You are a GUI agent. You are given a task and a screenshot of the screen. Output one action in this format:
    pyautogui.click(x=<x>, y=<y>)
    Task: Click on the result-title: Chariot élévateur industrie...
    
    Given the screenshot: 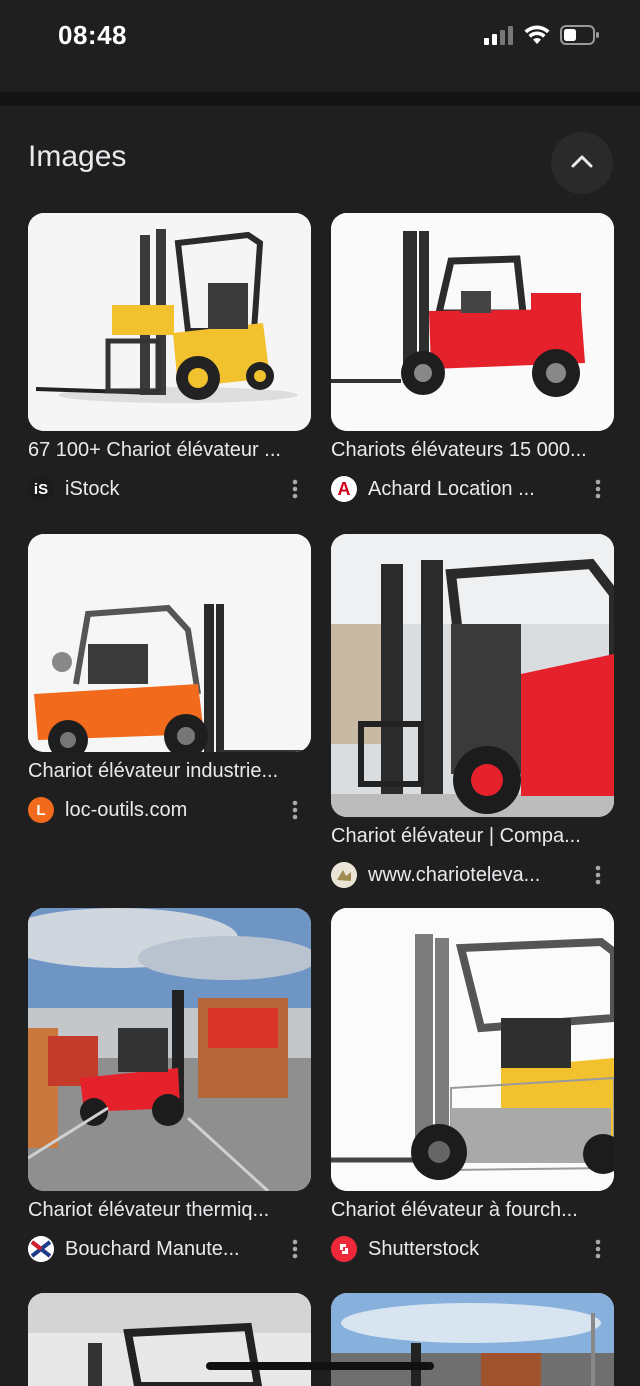 What is the action you would take?
    pyautogui.click(x=169, y=775)
    